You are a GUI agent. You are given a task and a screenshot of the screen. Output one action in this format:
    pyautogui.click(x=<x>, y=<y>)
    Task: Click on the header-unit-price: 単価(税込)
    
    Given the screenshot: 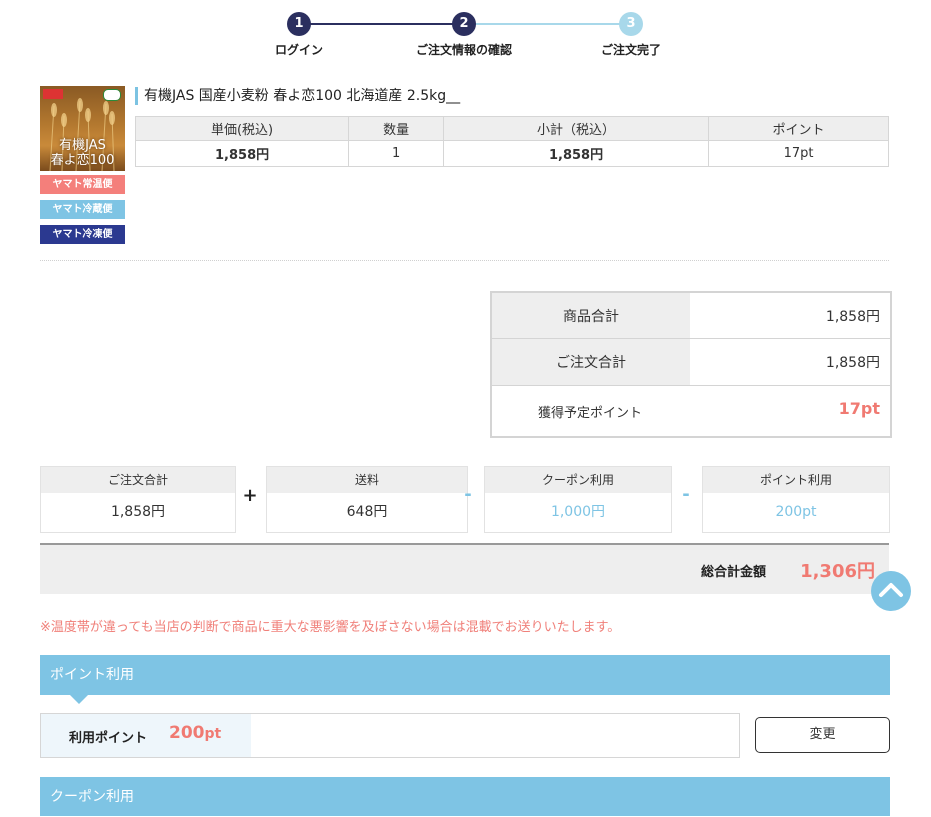 What is the action you would take?
    pyautogui.click(x=242, y=128)
    